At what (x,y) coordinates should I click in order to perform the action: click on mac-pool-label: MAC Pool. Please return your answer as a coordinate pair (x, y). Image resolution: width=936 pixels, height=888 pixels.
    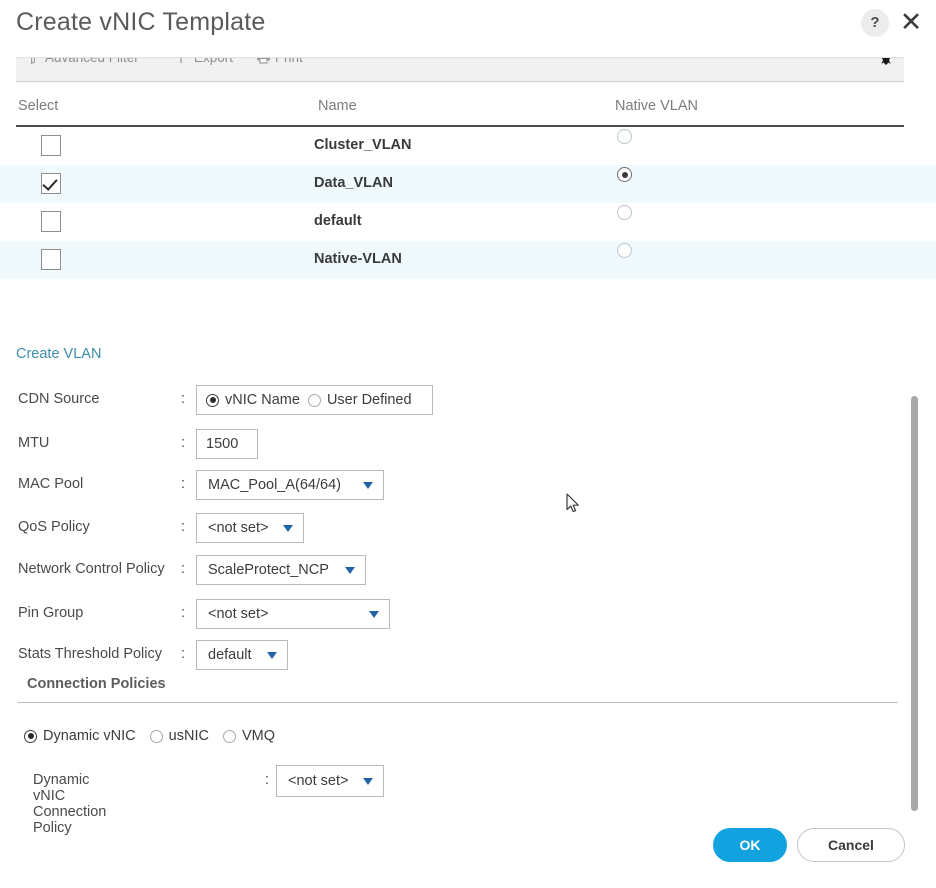
    Looking at the image, I should click on (51, 484).